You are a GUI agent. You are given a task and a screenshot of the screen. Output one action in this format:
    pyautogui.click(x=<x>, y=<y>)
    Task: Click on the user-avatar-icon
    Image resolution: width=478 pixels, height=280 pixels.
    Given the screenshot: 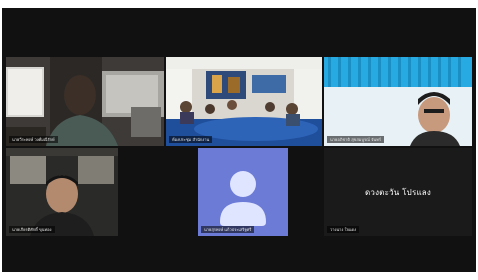 What is the action you would take?
    pyautogui.click(x=243, y=192)
    